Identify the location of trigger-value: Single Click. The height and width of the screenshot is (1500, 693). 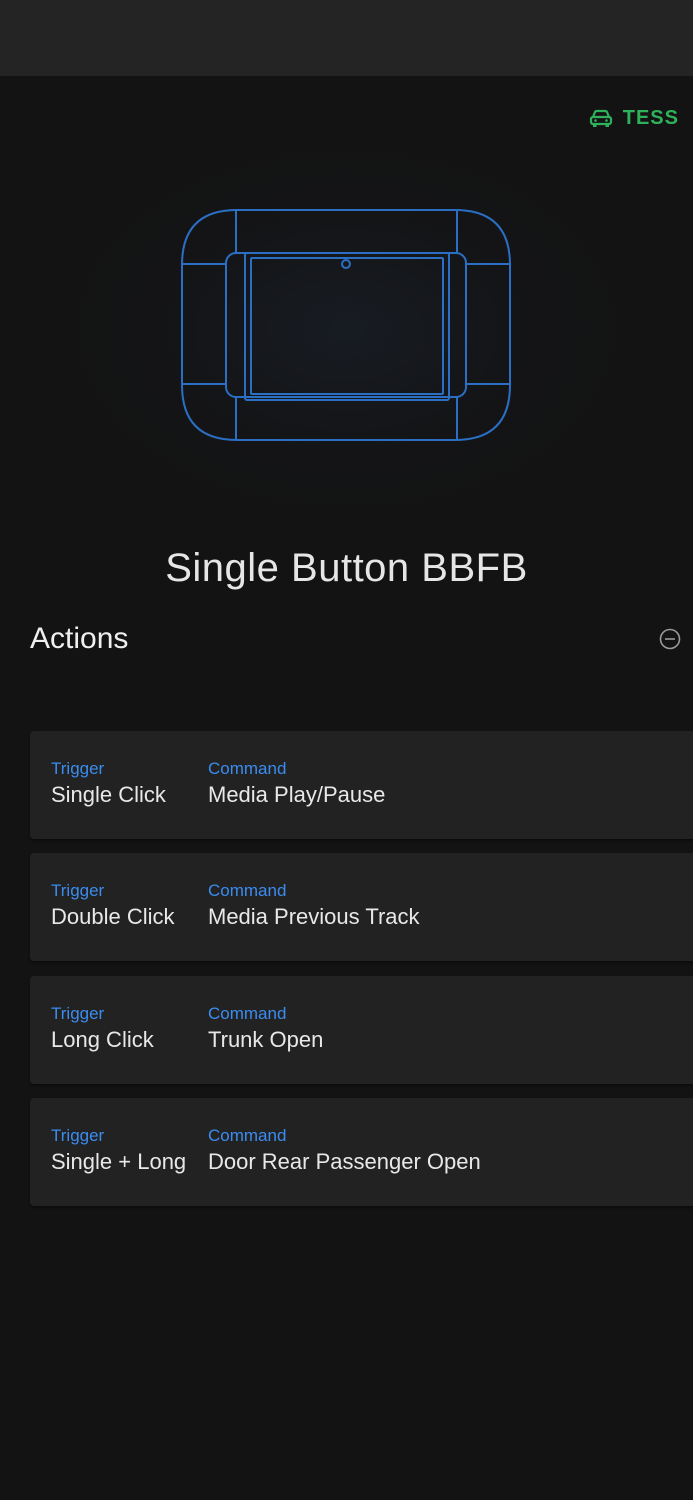
(108, 794).